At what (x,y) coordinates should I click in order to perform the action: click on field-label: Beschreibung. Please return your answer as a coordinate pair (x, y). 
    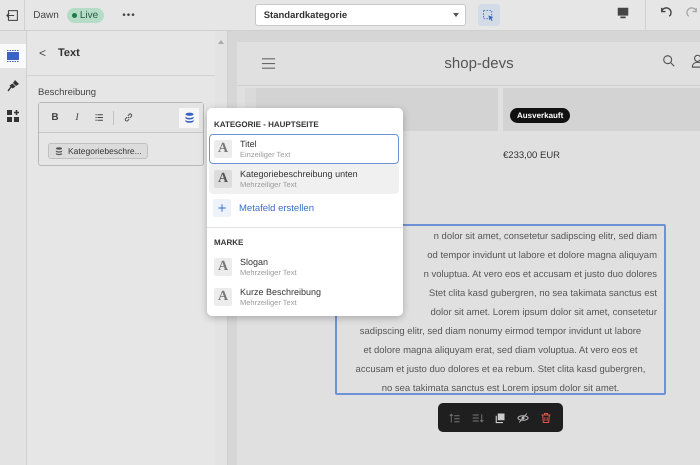
    Looking at the image, I should click on (68, 92).